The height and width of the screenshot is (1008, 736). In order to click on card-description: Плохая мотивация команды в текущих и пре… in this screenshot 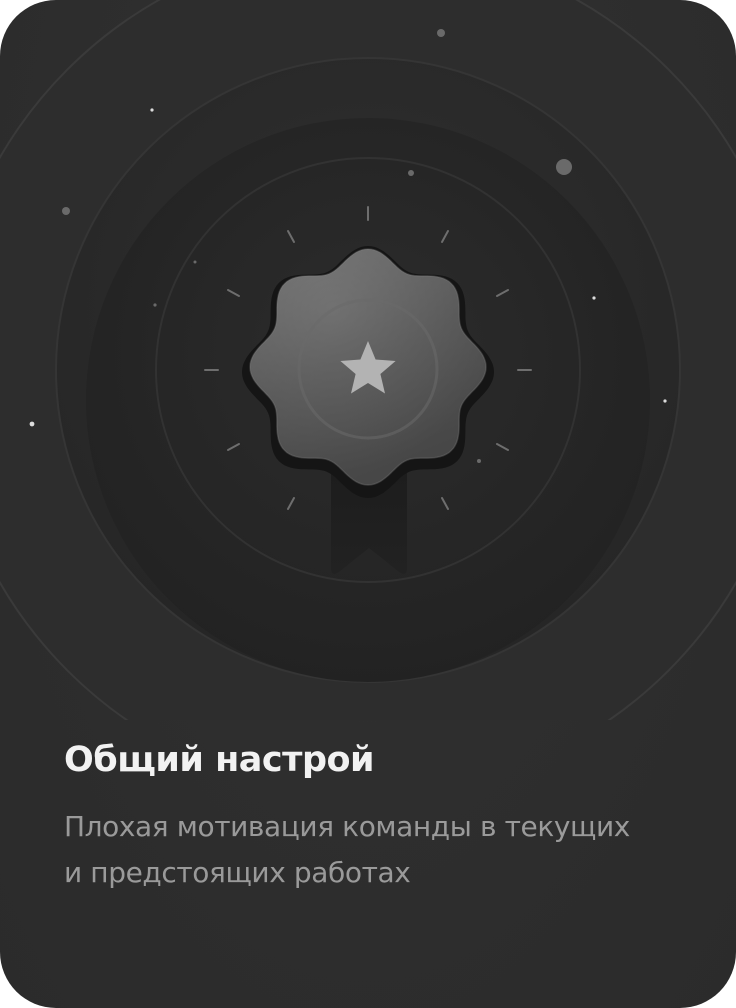, I will do `click(374, 850)`.